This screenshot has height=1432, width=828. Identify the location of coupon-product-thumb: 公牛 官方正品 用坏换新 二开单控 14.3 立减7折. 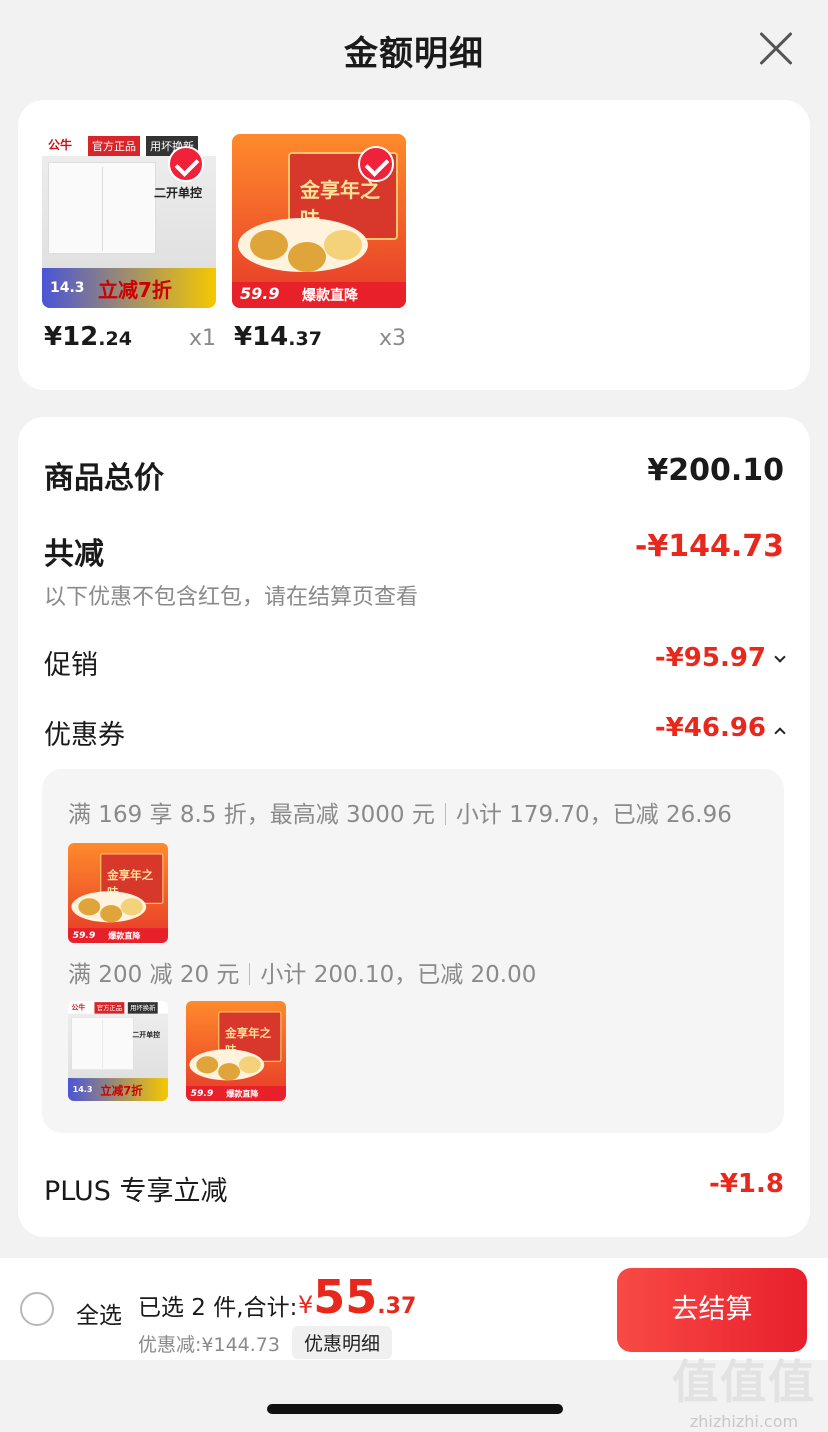
(118, 1051).